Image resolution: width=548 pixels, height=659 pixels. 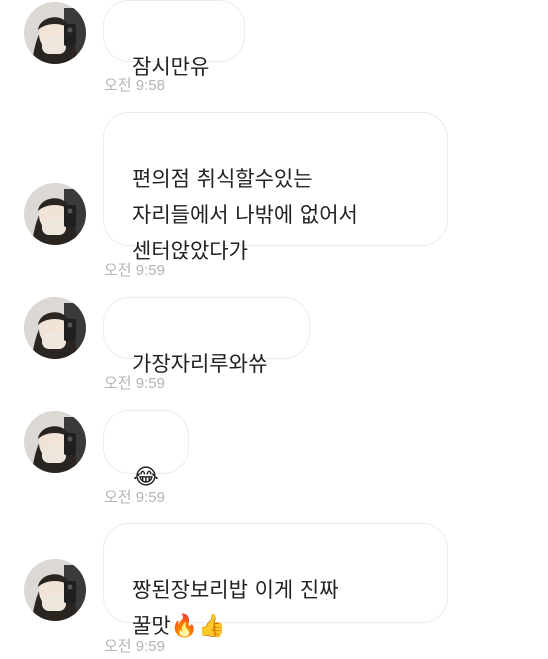 I want to click on message-bubble: 편의점 취식할수있는 자리들에서 나밖에 없어서 센터앉았다가, so click(x=275, y=187).